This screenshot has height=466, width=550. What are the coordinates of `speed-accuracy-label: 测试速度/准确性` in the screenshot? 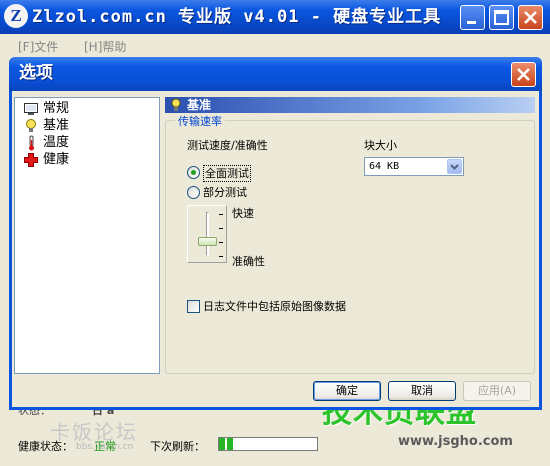 It's located at (227, 145).